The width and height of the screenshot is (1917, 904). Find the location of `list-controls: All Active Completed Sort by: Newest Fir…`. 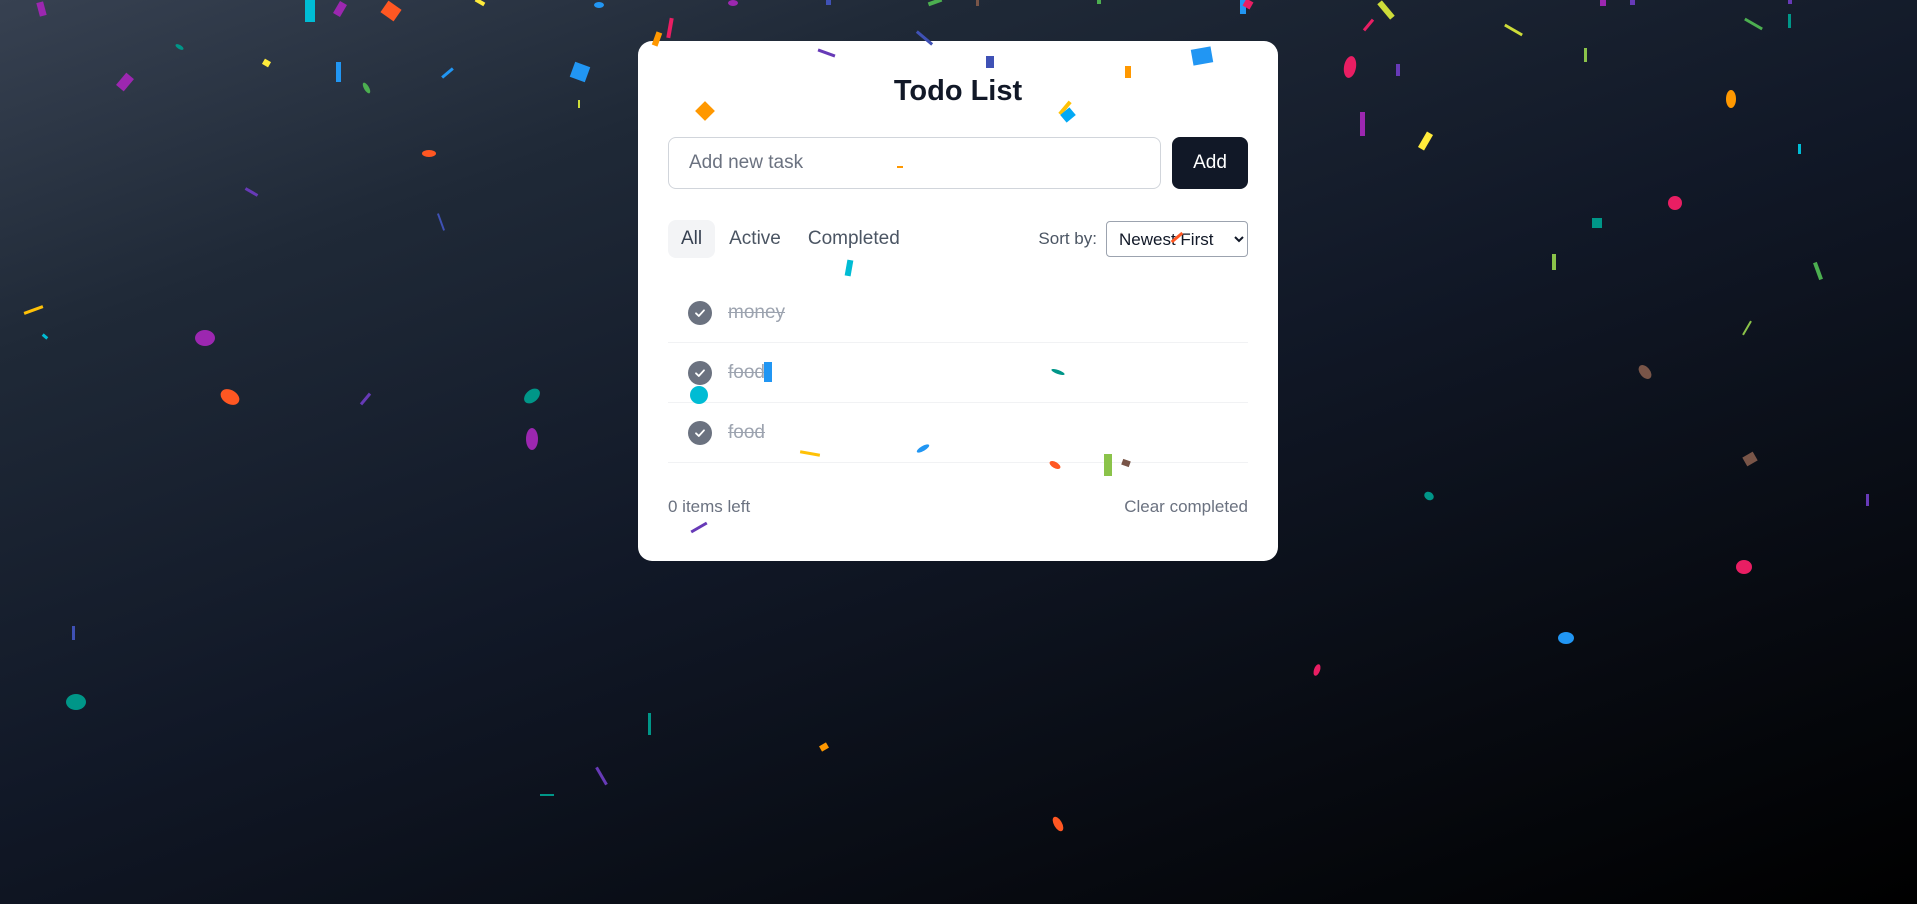

list-controls: All Active Completed Sort by: Newest Fir… is located at coordinates (958, 239).